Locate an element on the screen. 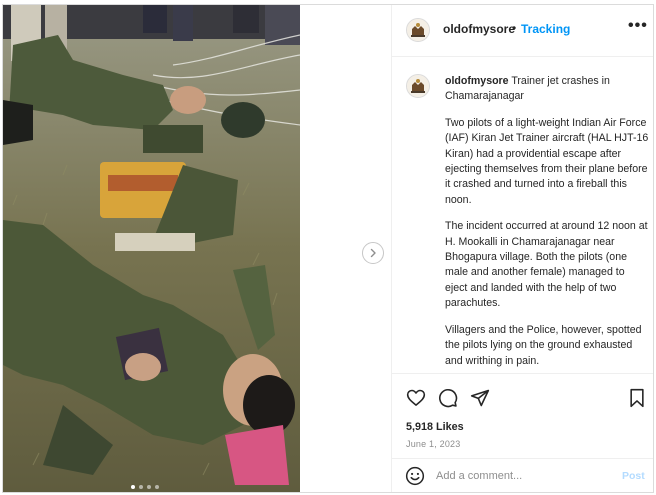 This screenshot has height=495, width=656. next-slide-button is located at coordinates (373, 253).